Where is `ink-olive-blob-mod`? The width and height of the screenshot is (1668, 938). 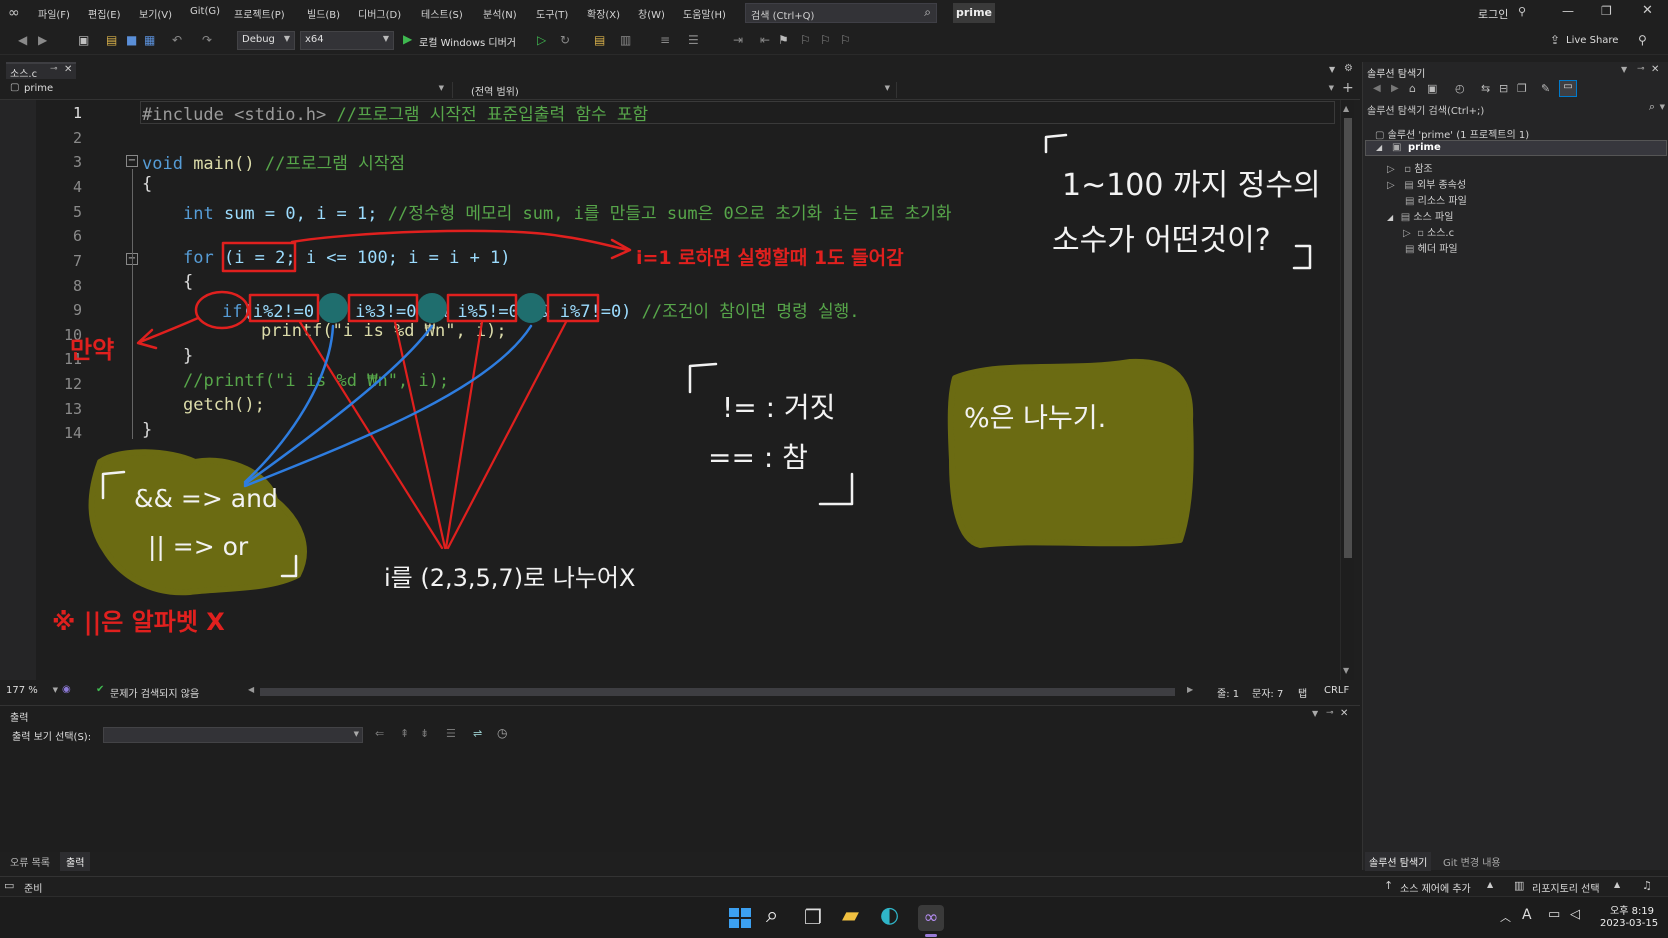
ink-olive-blob-mod is located at coordinates (1070, 453).